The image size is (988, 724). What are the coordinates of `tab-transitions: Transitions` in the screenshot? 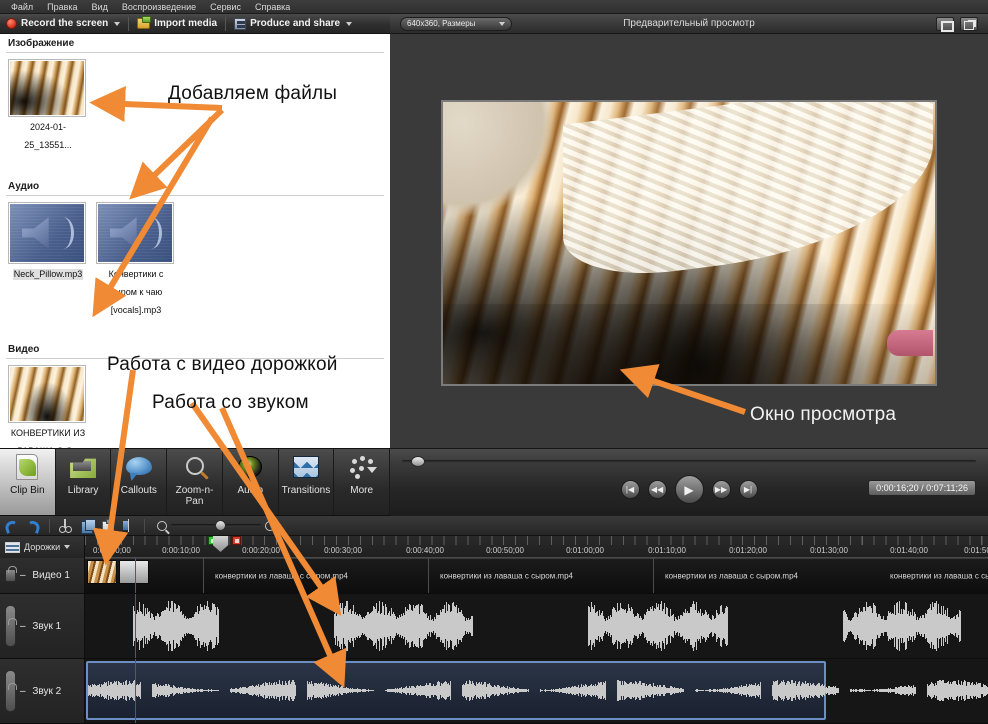 It's located at (307, 482).